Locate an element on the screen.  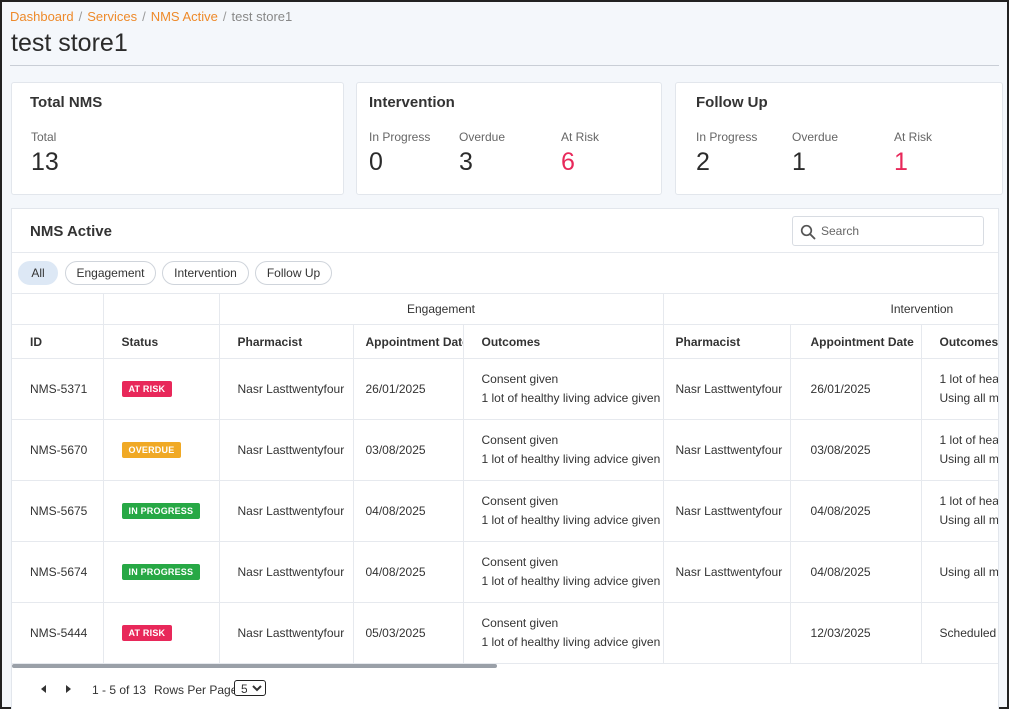
metric-value: 6 is located at coordinates (568, 162).